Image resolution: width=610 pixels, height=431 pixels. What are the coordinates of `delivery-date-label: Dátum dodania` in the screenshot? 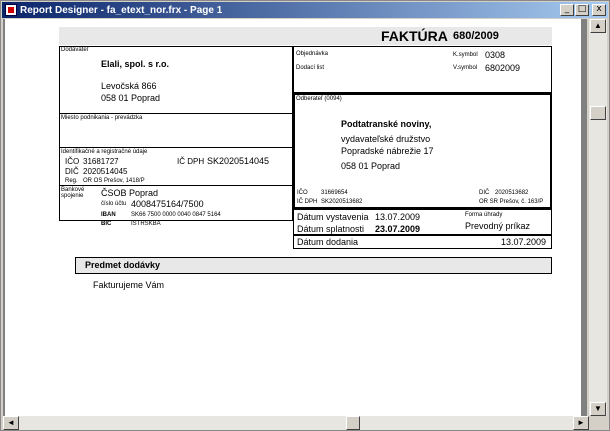 It's located at (328, 242).